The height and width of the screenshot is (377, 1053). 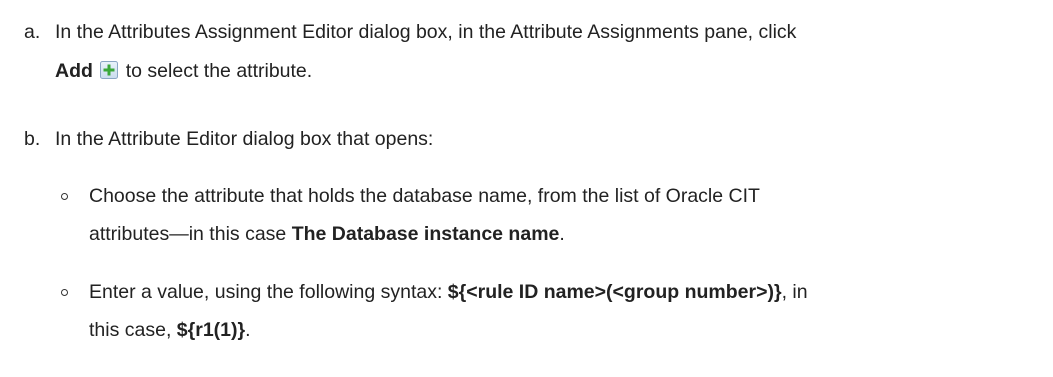 What do you see at coordinates (32, 139) in the screenshot?
I see `step-b-marker: b.` at bounding box center [32, 139].